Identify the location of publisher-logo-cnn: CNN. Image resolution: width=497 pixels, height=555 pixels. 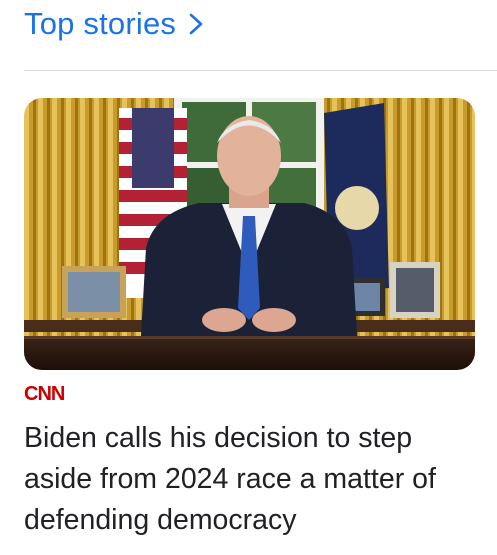
(45, 393).